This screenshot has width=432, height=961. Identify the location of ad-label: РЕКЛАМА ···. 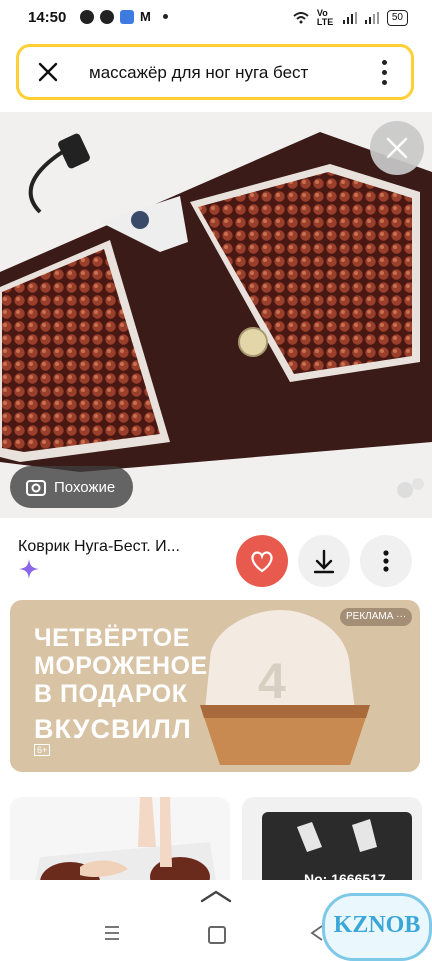
(376, 617).